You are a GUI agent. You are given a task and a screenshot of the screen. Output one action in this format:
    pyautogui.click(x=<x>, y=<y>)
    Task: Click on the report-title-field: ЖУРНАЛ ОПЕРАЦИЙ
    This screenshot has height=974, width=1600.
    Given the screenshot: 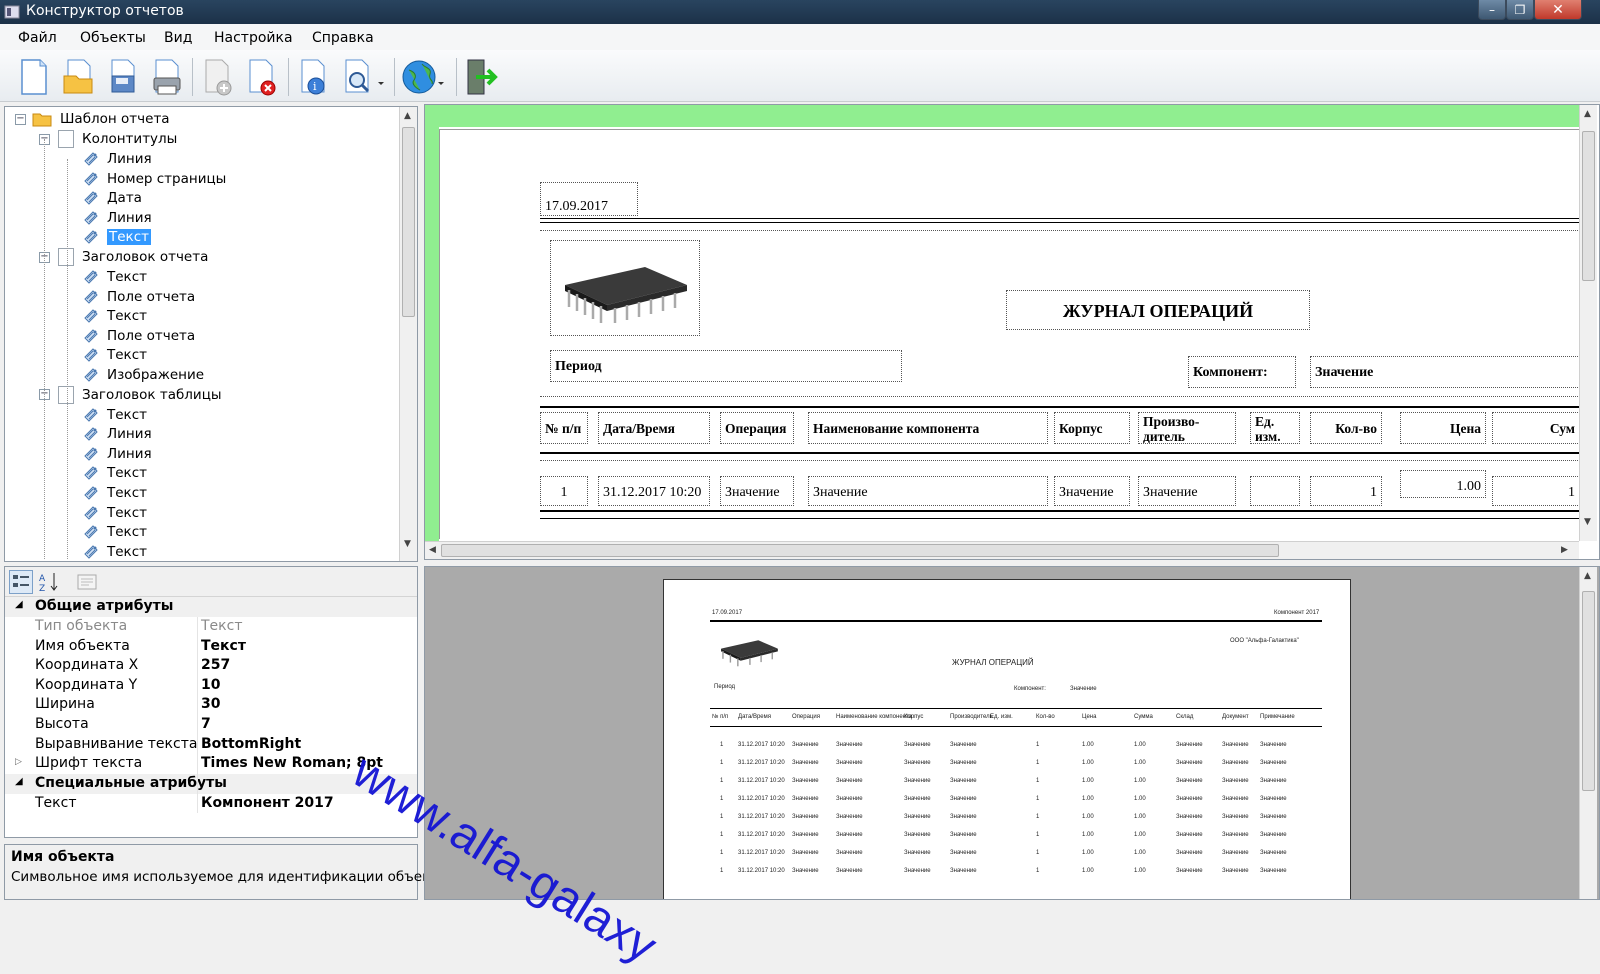 What is the action you would take?
    pyautogui.click(x=1158, y=310)
    